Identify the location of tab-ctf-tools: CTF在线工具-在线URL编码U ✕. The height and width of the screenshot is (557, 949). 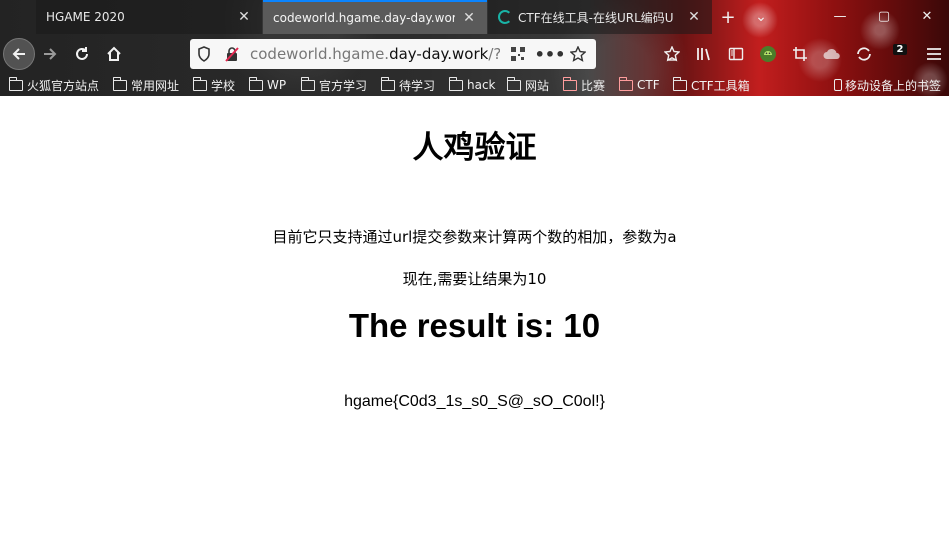
(600, 17).